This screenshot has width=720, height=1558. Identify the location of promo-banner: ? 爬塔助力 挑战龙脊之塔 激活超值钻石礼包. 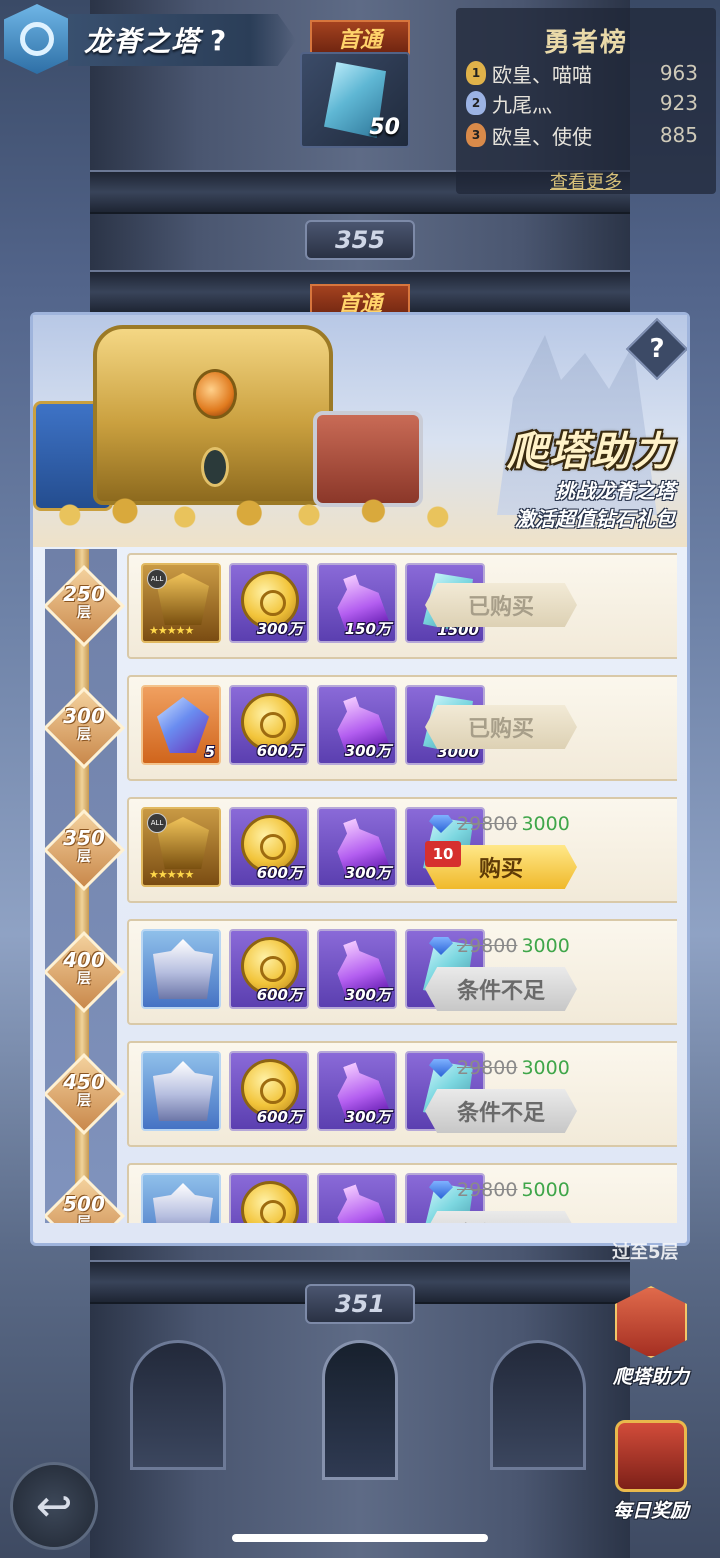
(360, 431).